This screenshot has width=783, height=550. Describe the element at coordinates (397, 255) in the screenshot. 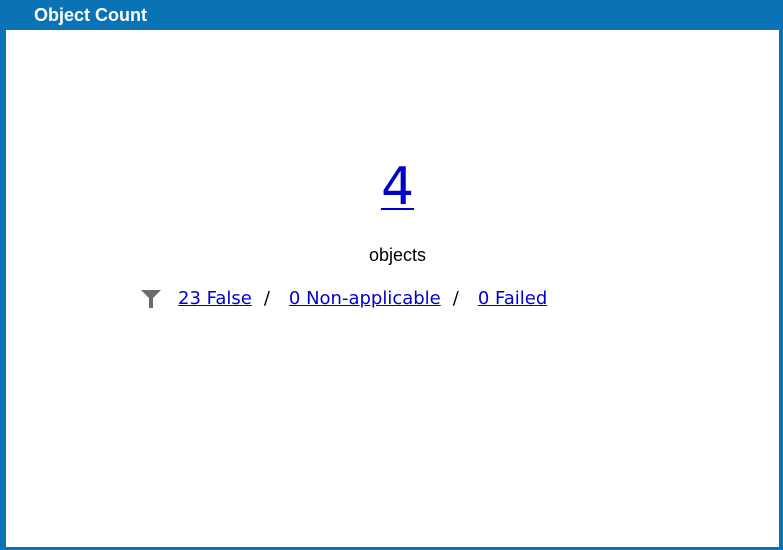

I see `object-count-label: objects` at that location.